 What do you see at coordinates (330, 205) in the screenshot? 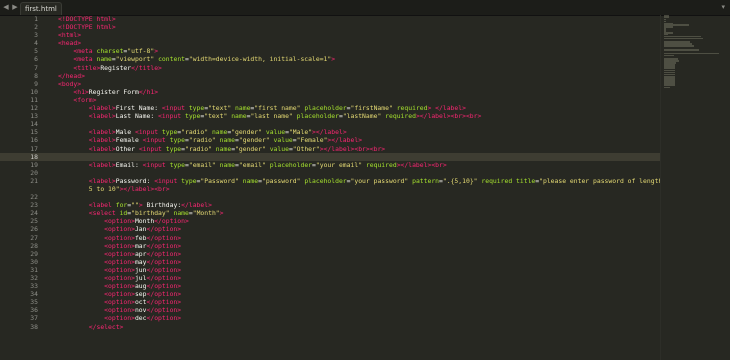
I see `code-line: 23 <label for=""> Birthday:</label>` at bounding box center [330, 205].